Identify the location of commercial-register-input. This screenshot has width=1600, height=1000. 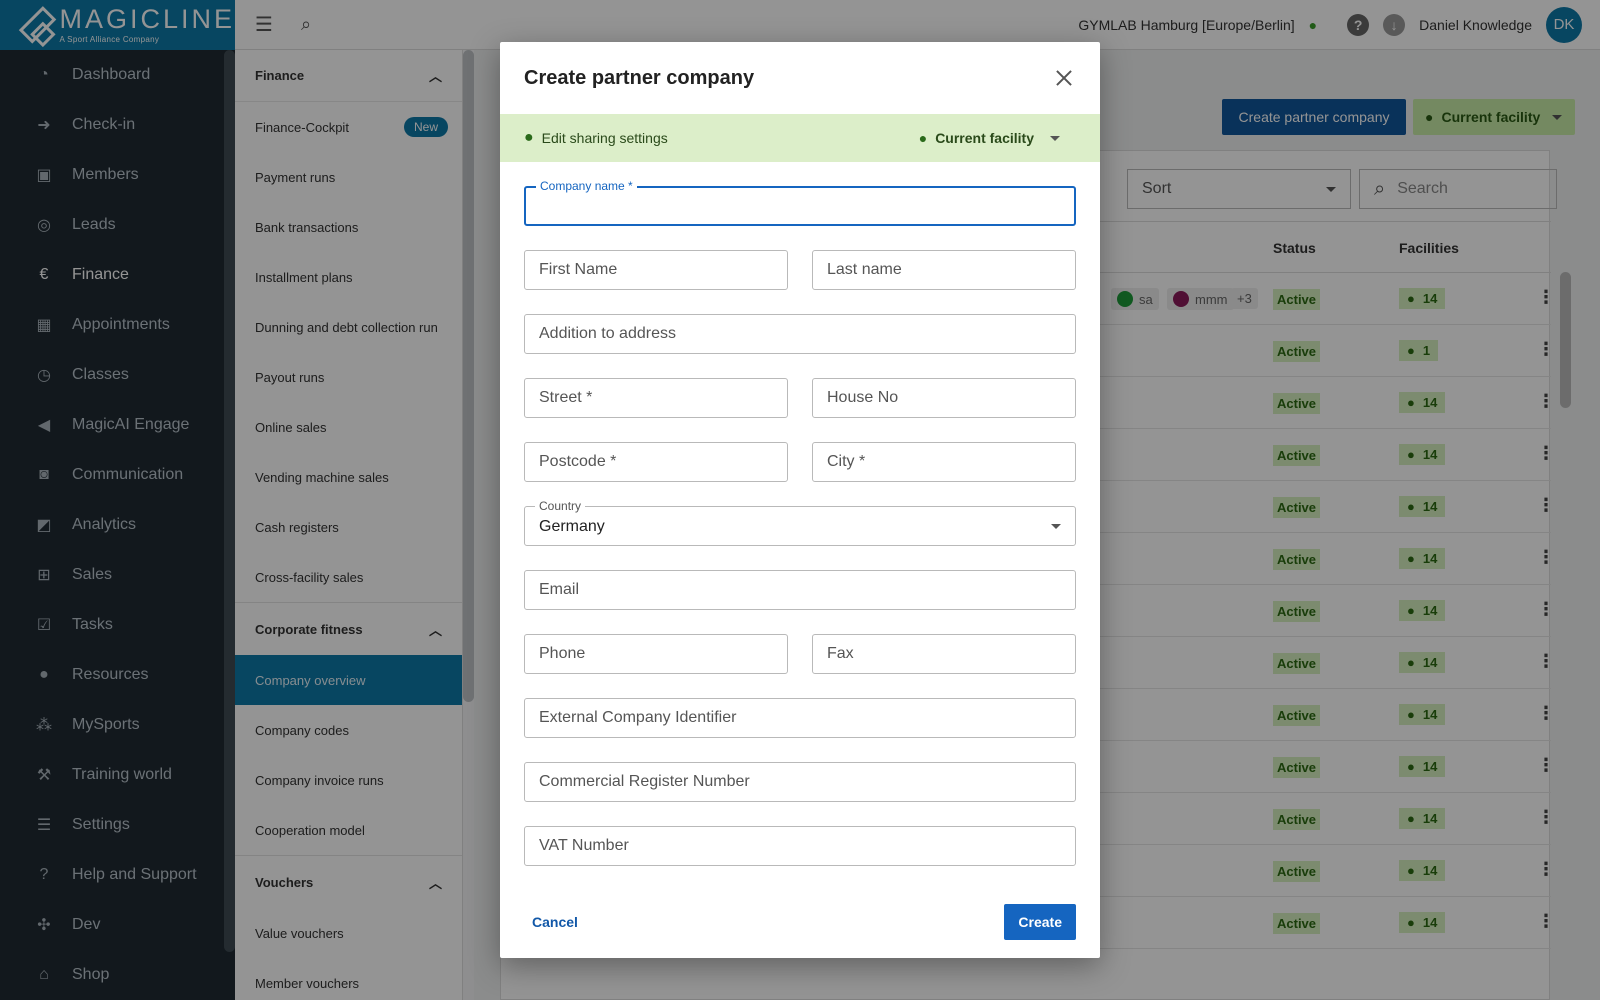
(800, 782).